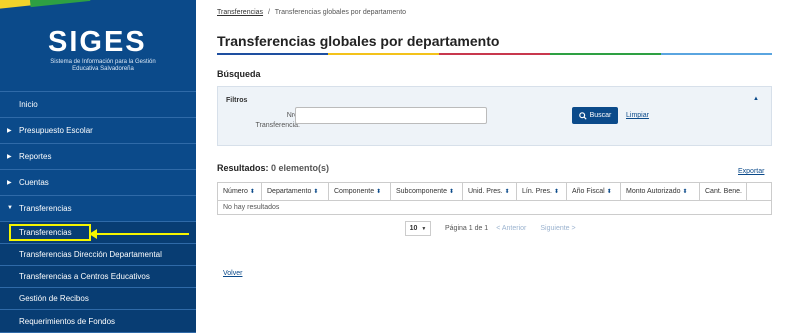 The height and width of the screenshot is (333, 789). Describe the element at coordinates (56, 130) in the screenshot. I see `sidebar-item-label: Presupuesto Escolar` at that location.